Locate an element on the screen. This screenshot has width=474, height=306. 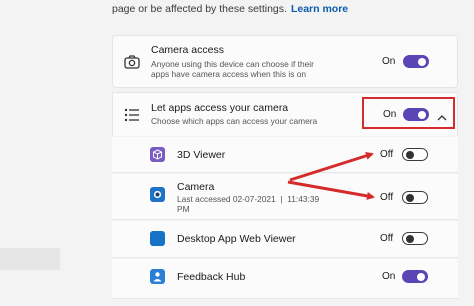
annotation-arrows is located at coordinates (331, 176).